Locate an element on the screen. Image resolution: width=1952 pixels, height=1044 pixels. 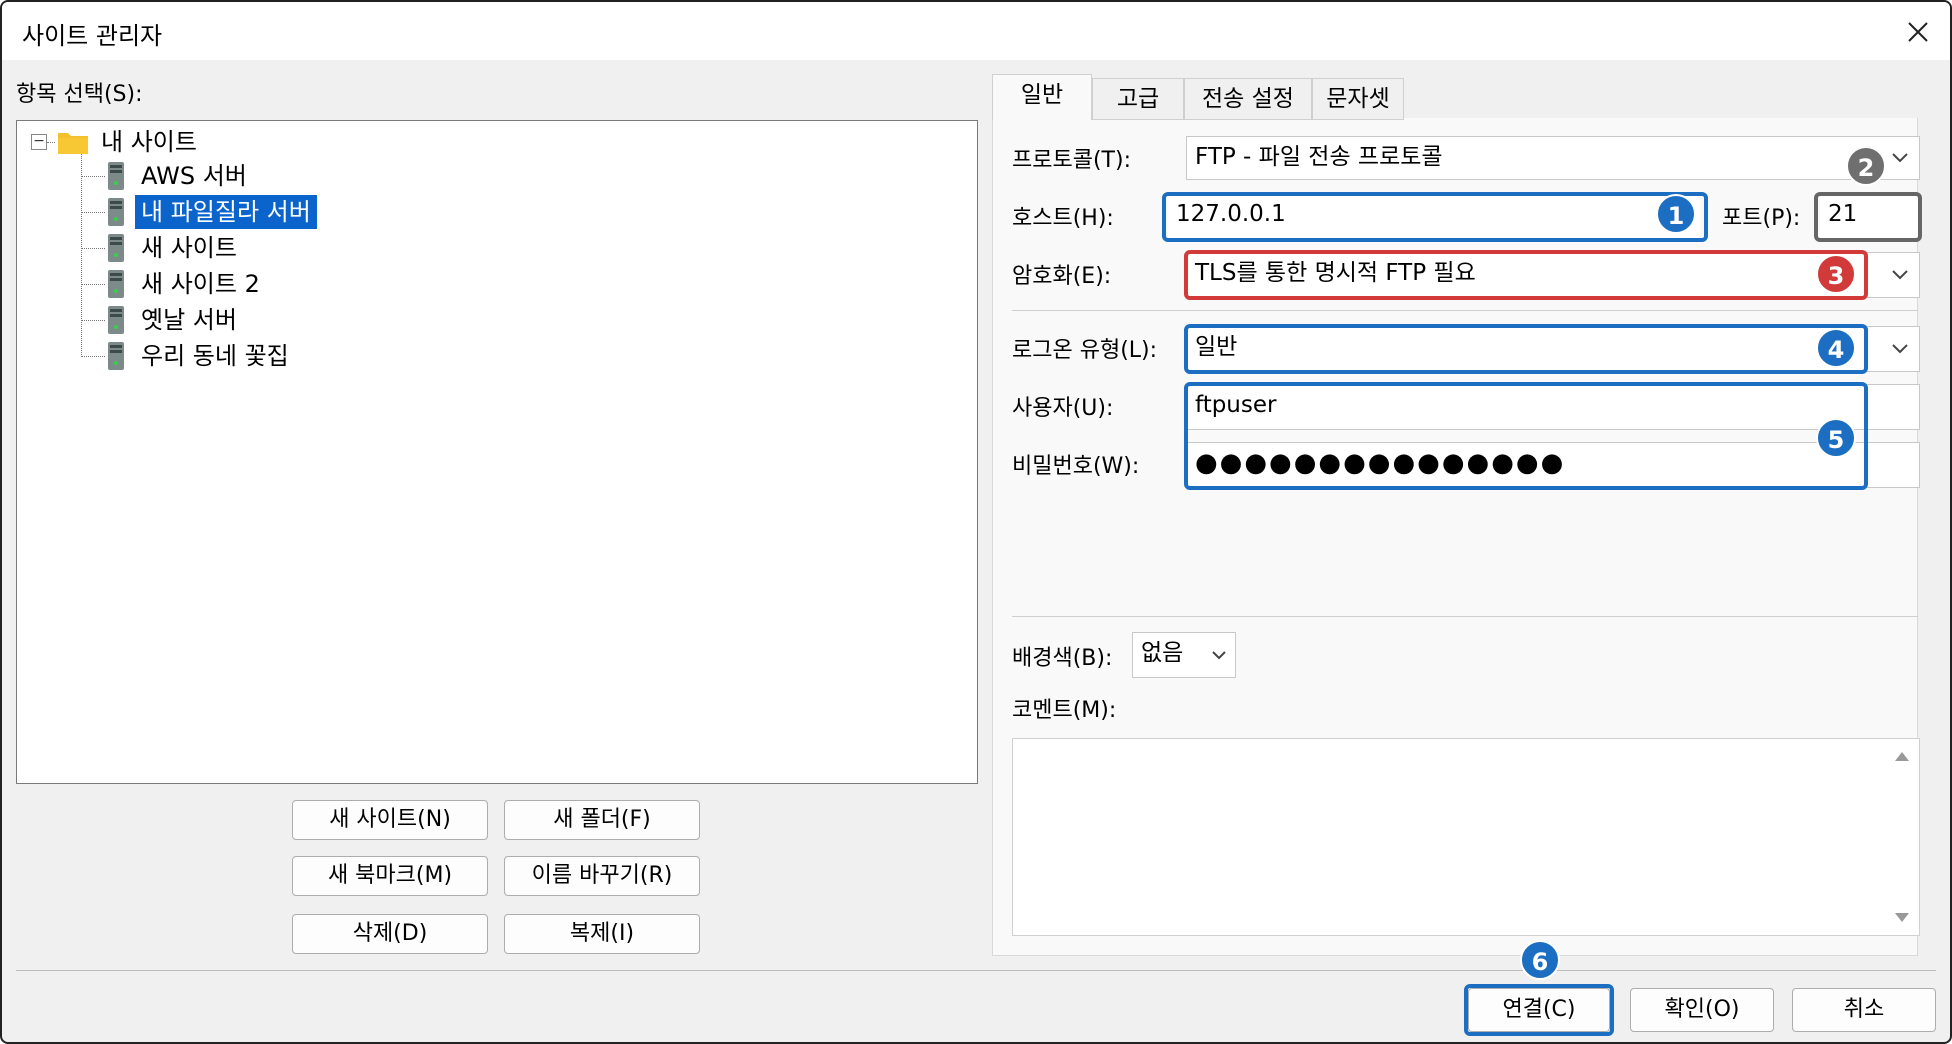
scroll-up-icon is located at coordinates (1902, 756).